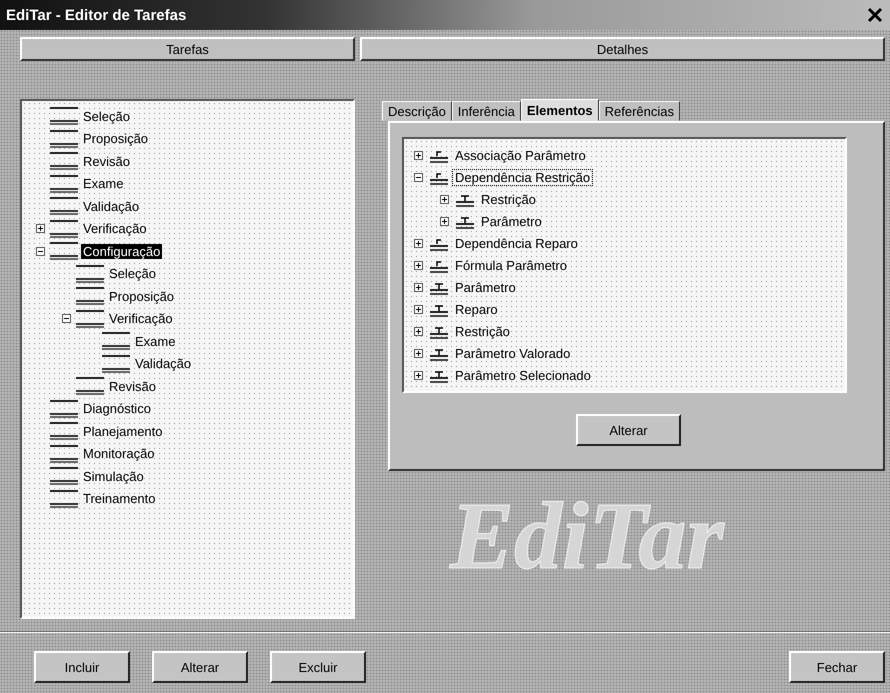 The image size is (890, 693). Describe the element at coordinates (122, 431) in the screenshot. I see `tree-item: Planejamento` at that location.